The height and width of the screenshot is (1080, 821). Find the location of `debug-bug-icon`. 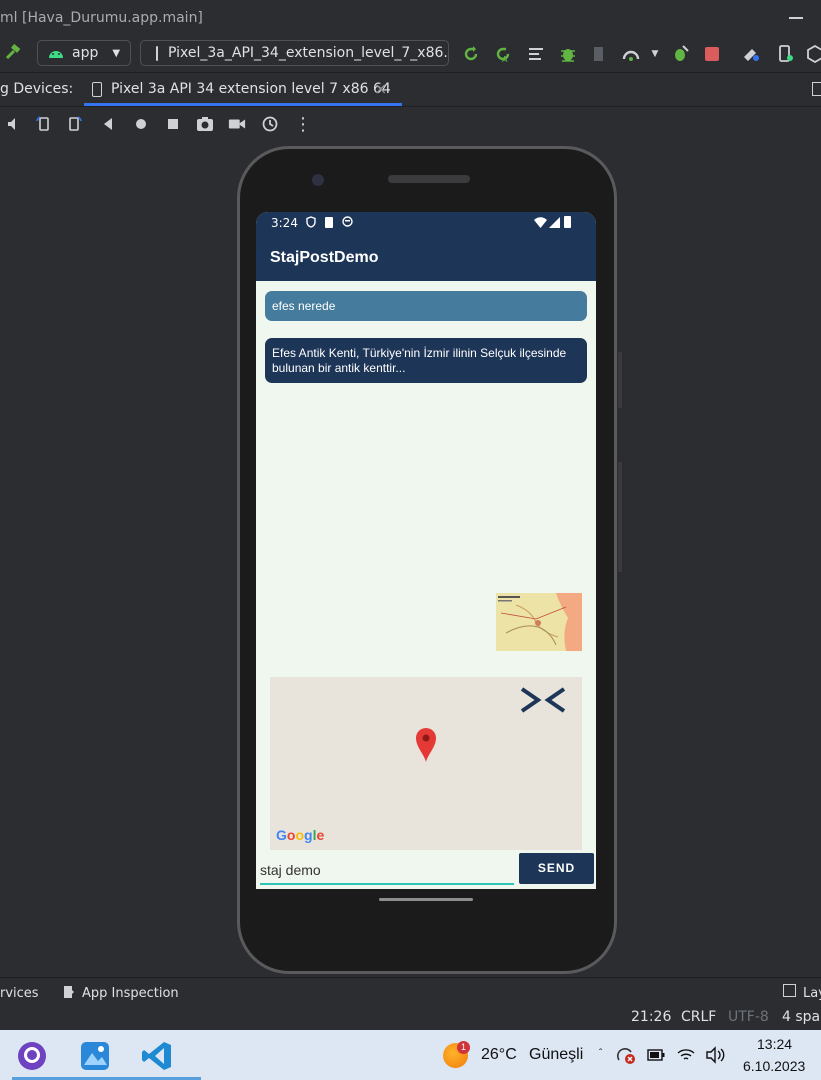

debug-bug-icon is located at coordinates (568, 54).